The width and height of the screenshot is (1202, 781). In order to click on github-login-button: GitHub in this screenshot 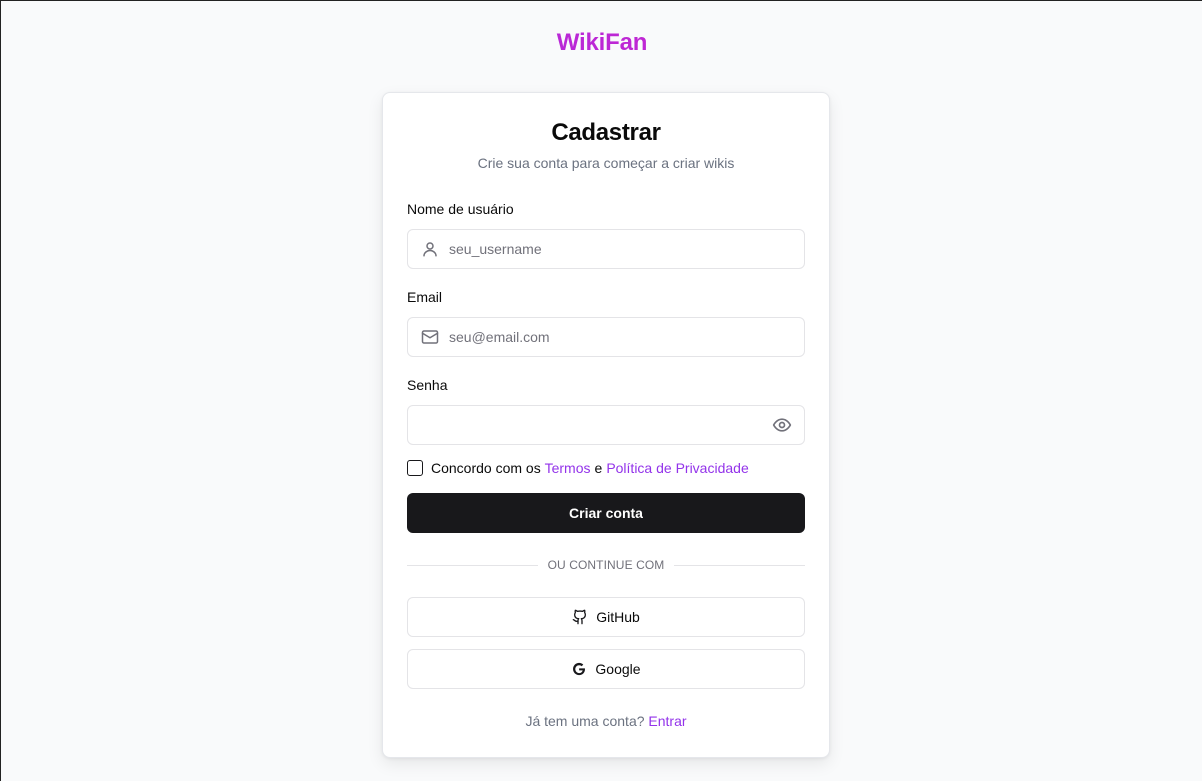, I will do `click(606, 617)`.